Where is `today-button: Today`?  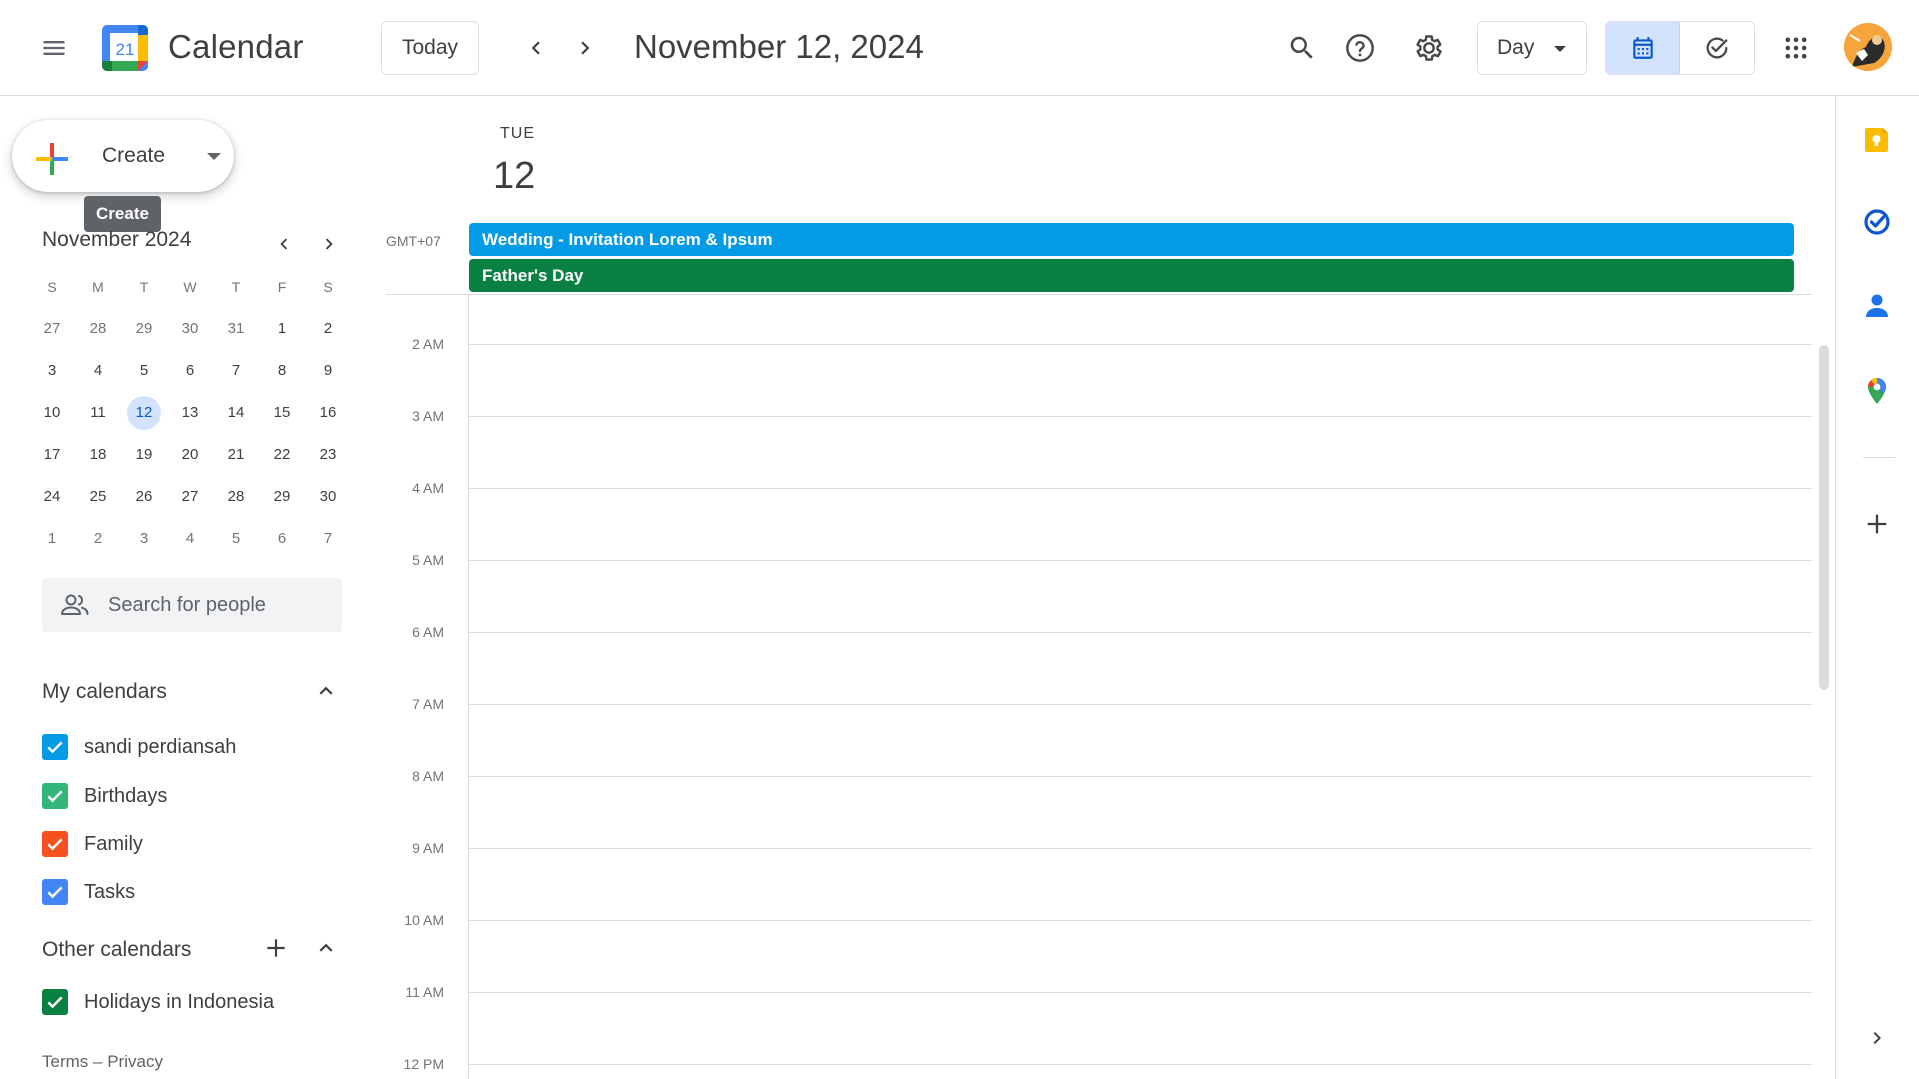
today-button: Today is located at coordinates (430, 48).